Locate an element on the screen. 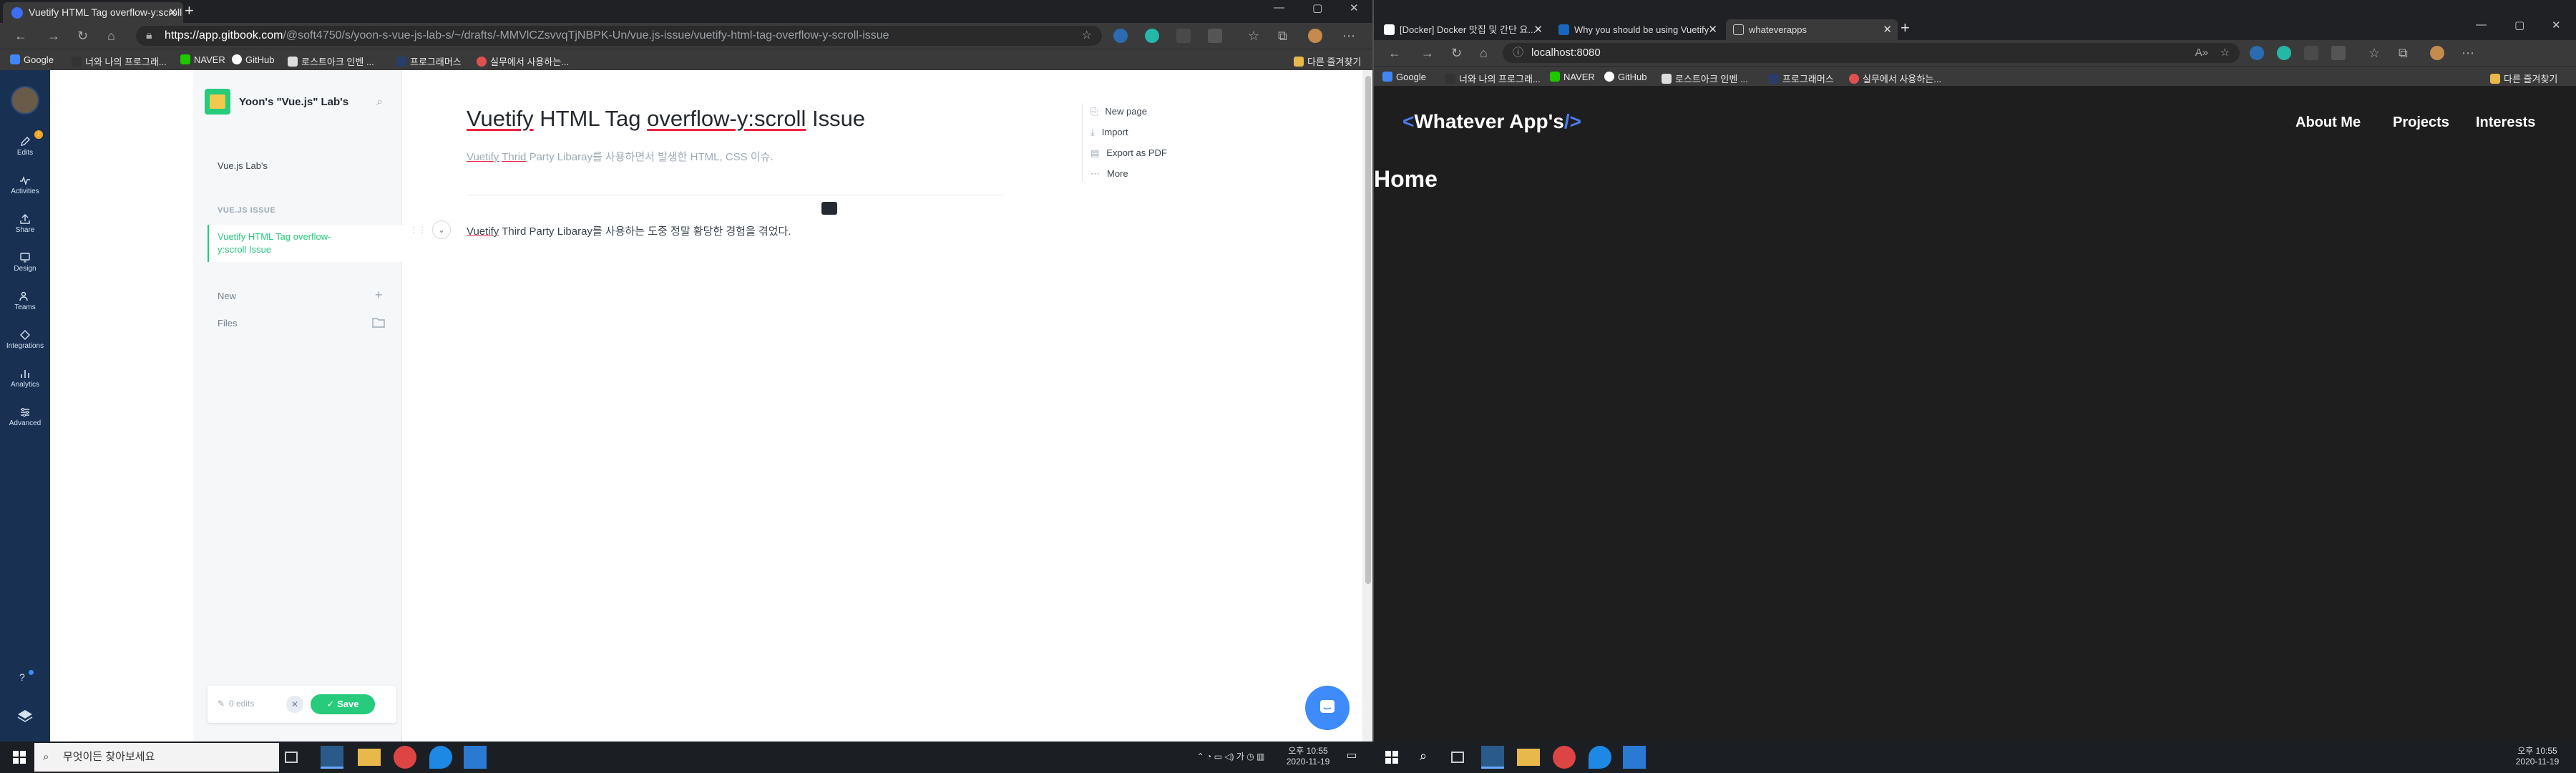 The height and width of the screenshot is (773, 2576). rail-analytics: Analytics is located at coordinates (25, 379).